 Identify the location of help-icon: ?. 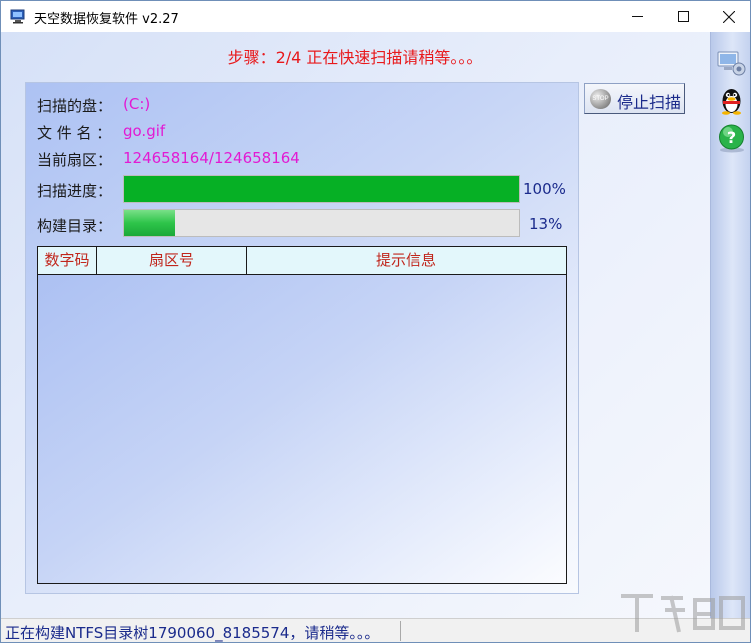
(731, 138).